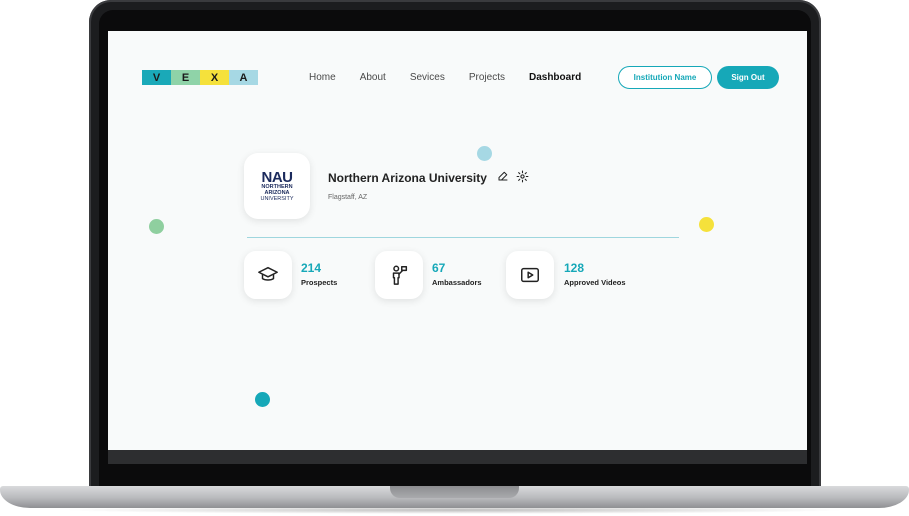  Describe the element at coordinates (457, 457) in the screenshot. I see `screen-bottom-bar` at that location.